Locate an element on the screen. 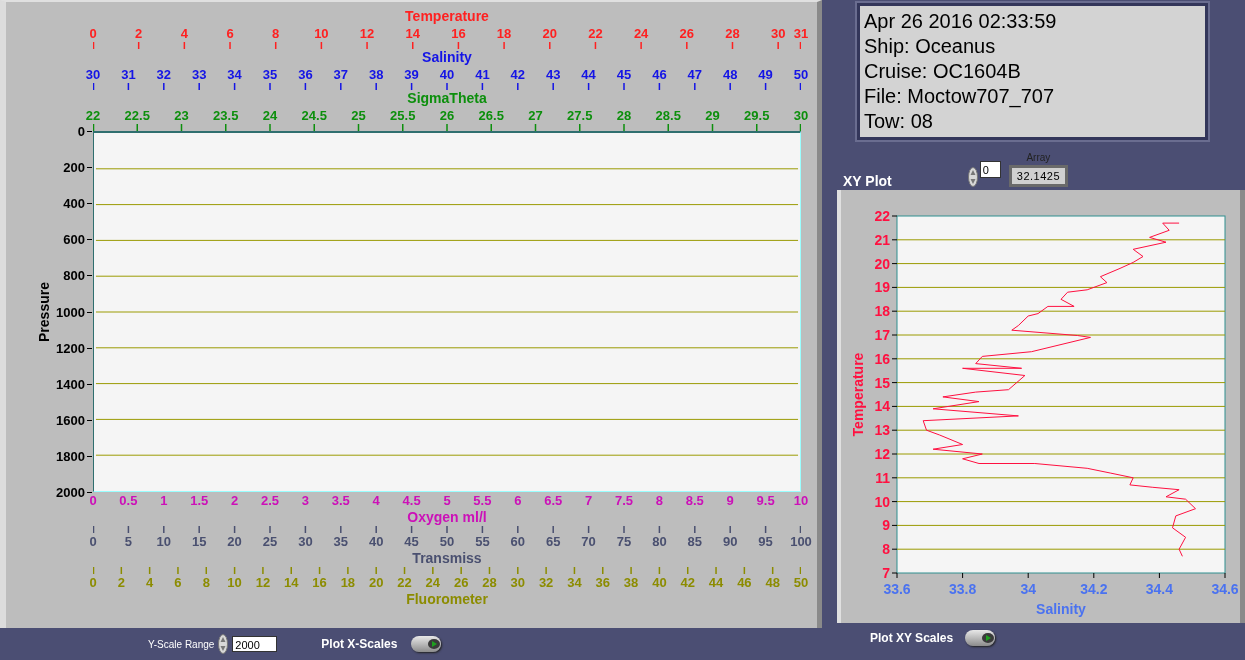  axis-tick-label: 27 is located at coordinates (535, 115).